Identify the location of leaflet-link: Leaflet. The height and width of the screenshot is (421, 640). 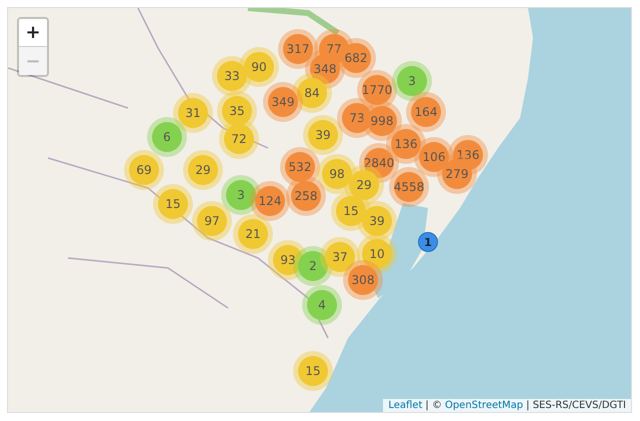
(405, 405).